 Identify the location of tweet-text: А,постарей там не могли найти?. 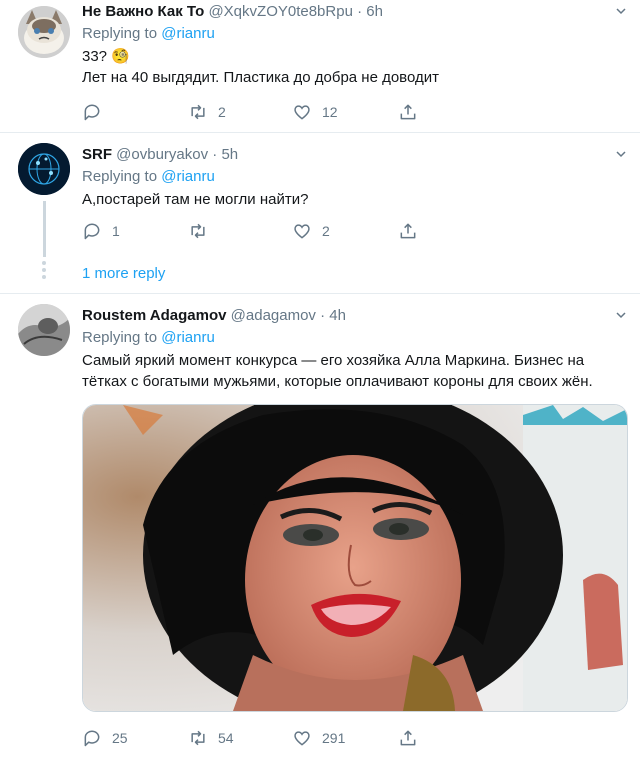
(354, 199).